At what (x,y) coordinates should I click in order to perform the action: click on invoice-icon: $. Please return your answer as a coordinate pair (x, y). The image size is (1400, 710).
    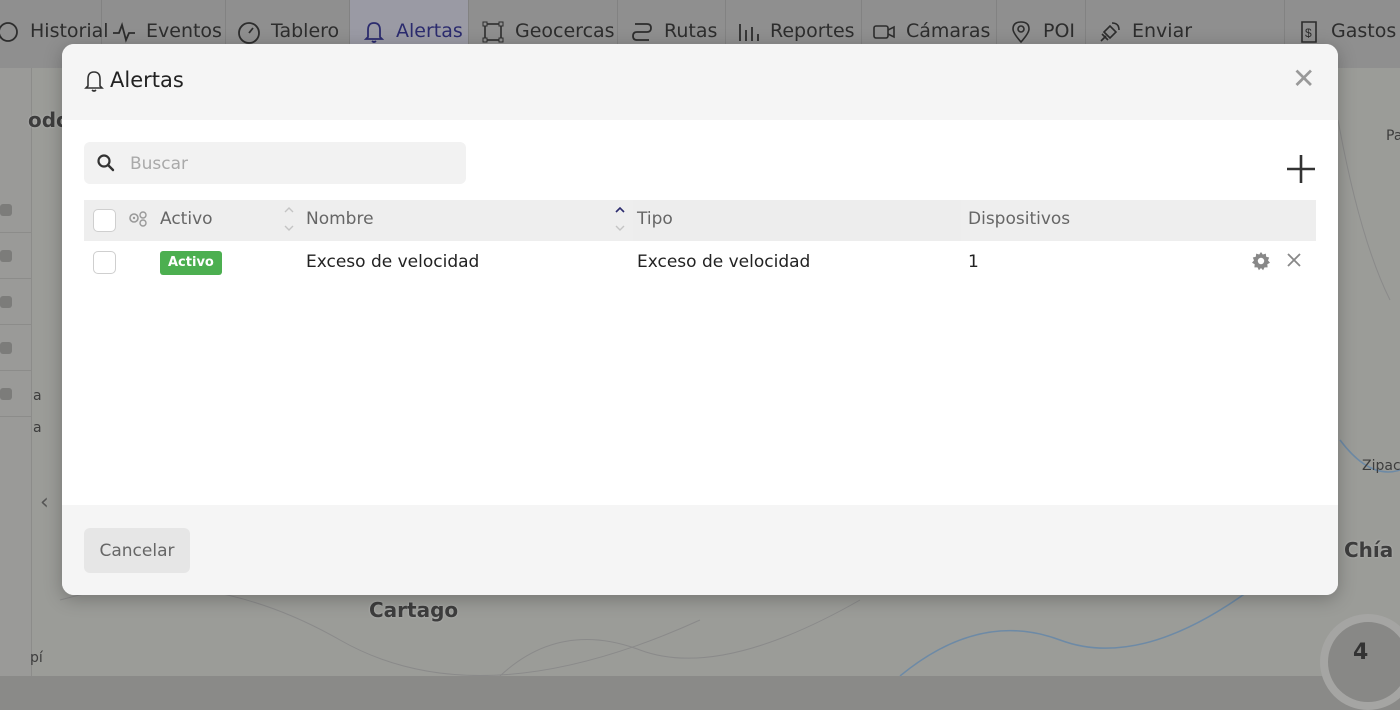
    Looking at the image, I should click on (1309, 32).